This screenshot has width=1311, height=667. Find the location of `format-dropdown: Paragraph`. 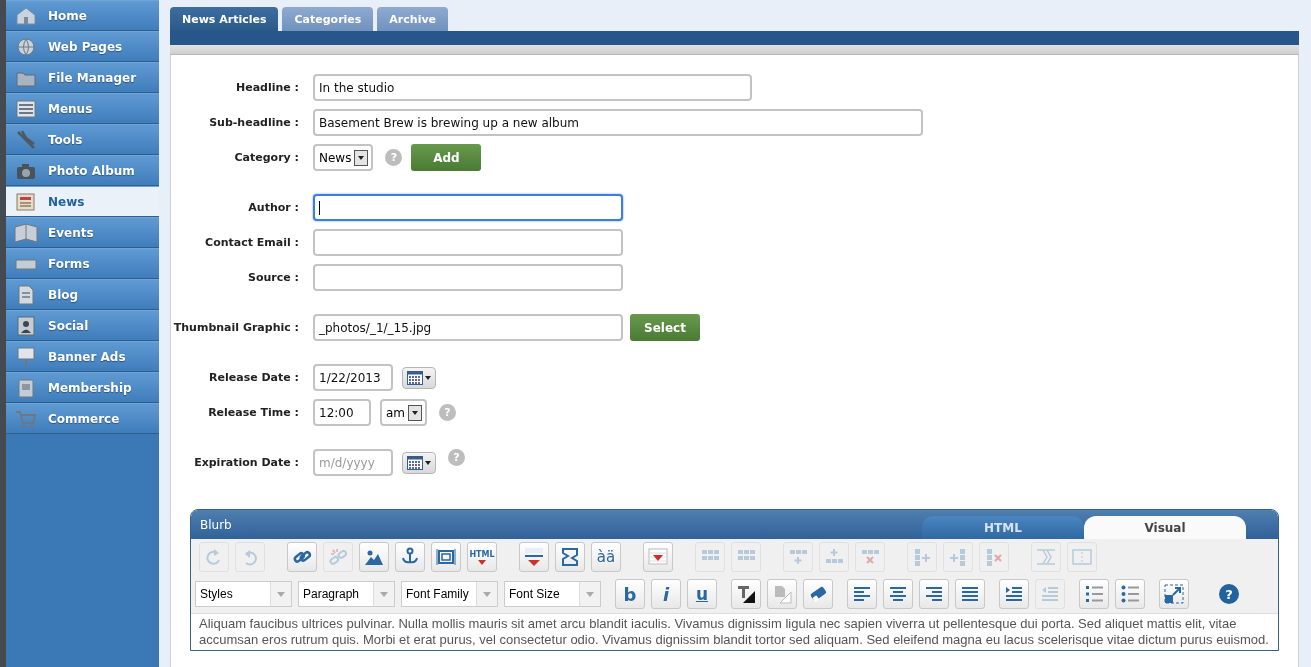

format-dropdown: Paragraph is located at coordinates (346, 594).